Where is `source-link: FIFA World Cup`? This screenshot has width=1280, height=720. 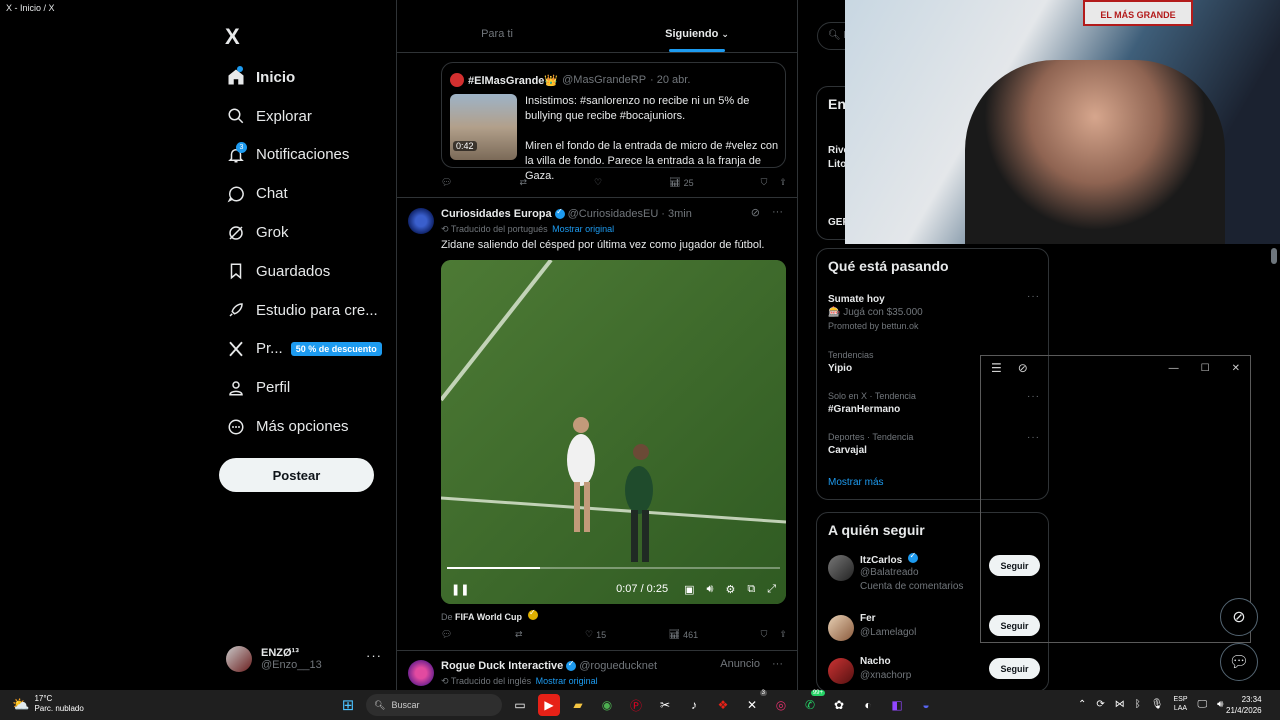 source-link: FIFA World Cup is located at coordinates (488, 617).